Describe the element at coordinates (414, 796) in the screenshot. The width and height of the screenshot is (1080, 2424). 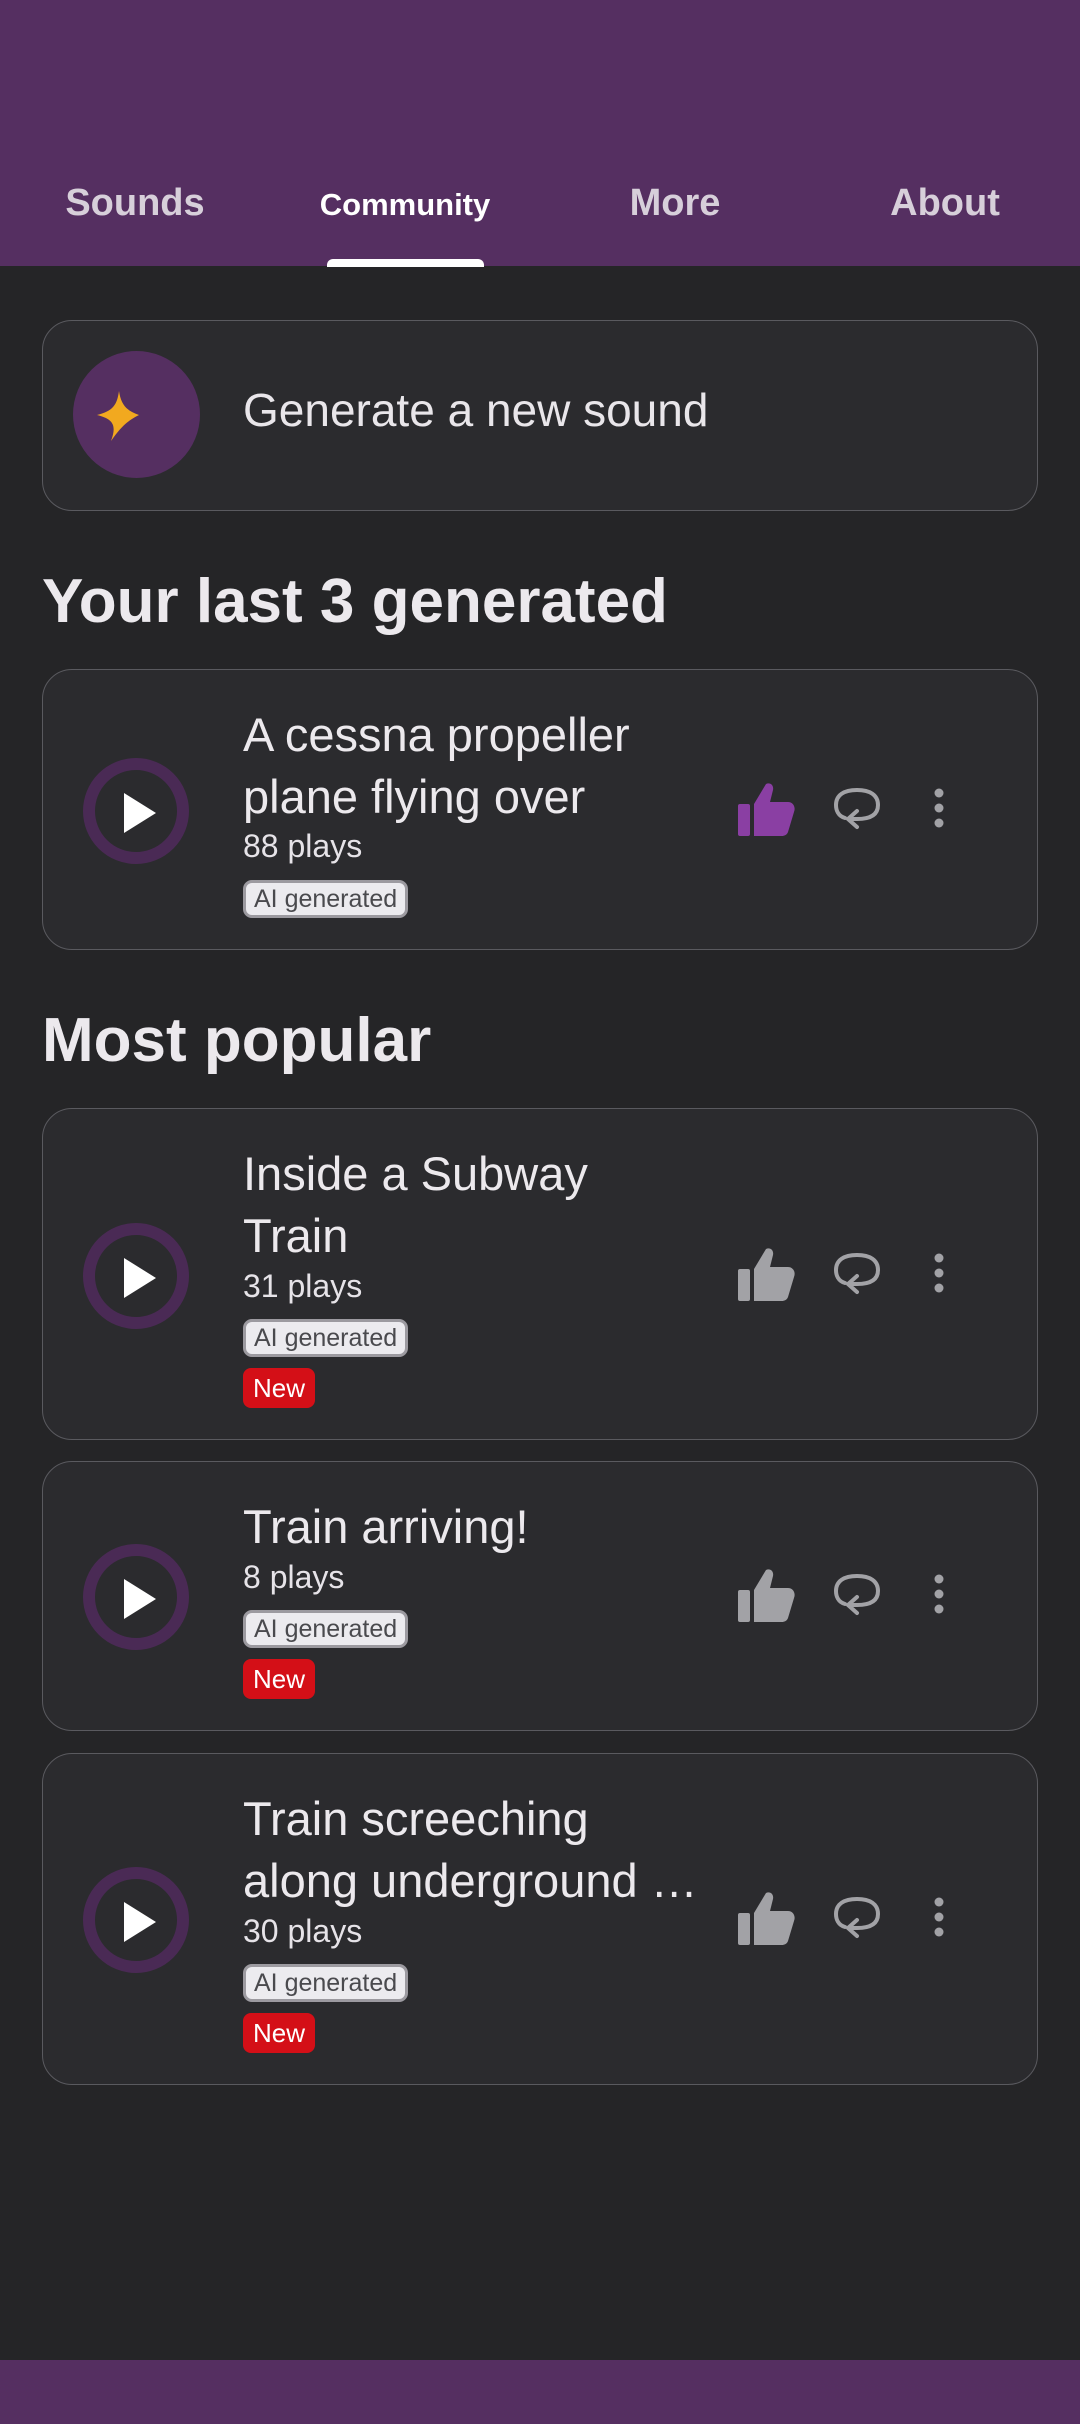
I see `sound-title-line: plane flying over` at that location.